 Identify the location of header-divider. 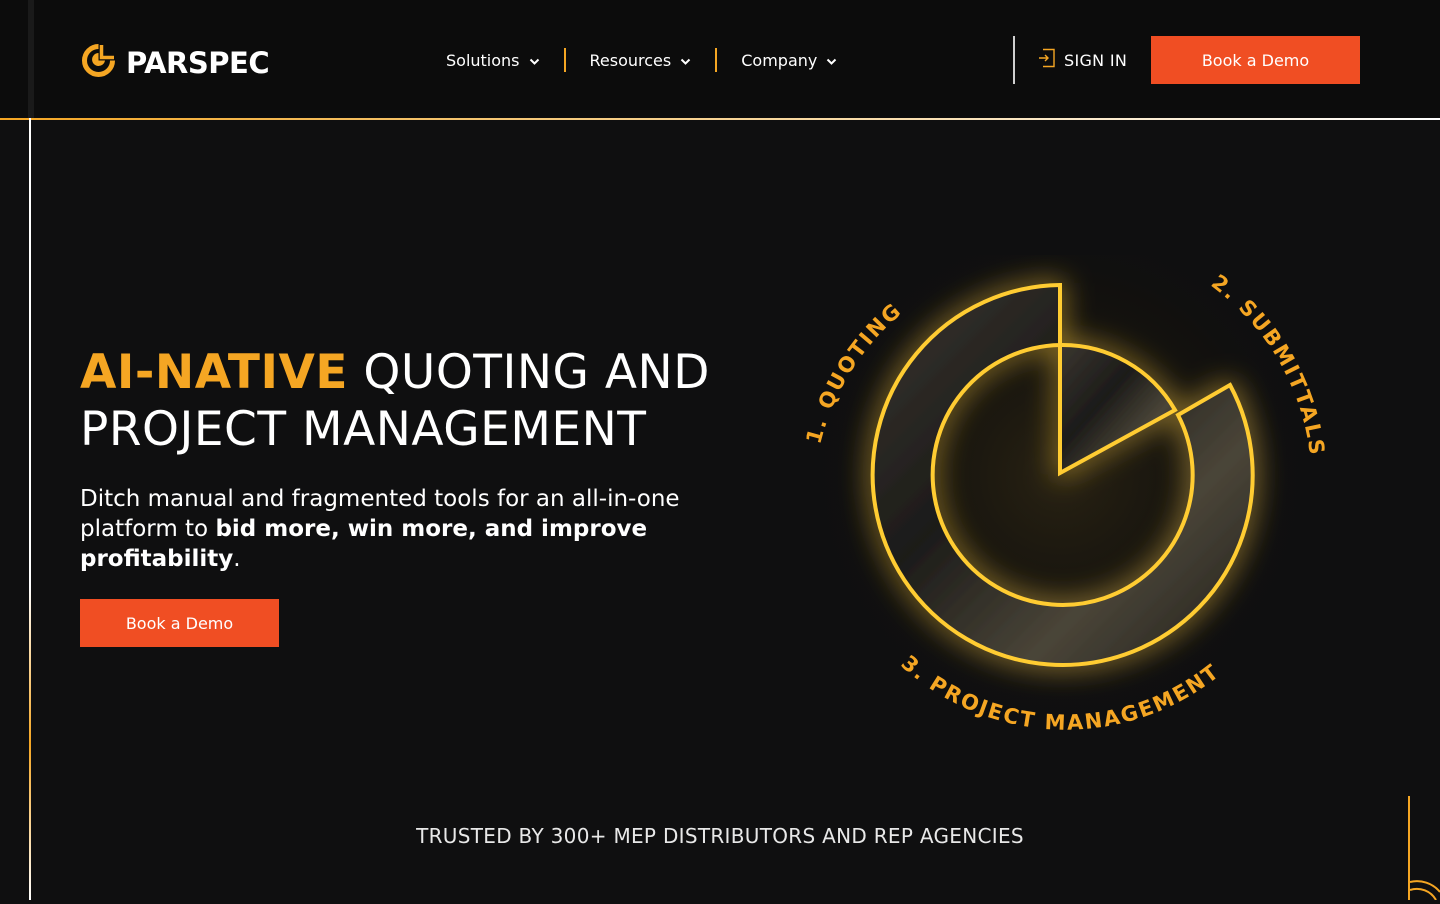
(720, 119).